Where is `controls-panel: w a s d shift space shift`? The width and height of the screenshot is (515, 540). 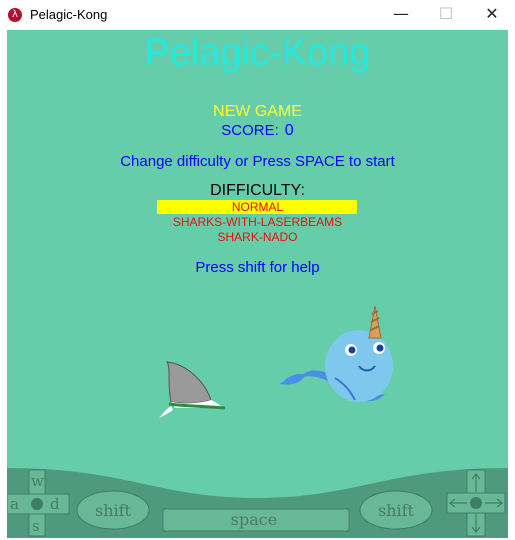
controls-panel: w a s d shift space shift is located at coordinates (257, 503).